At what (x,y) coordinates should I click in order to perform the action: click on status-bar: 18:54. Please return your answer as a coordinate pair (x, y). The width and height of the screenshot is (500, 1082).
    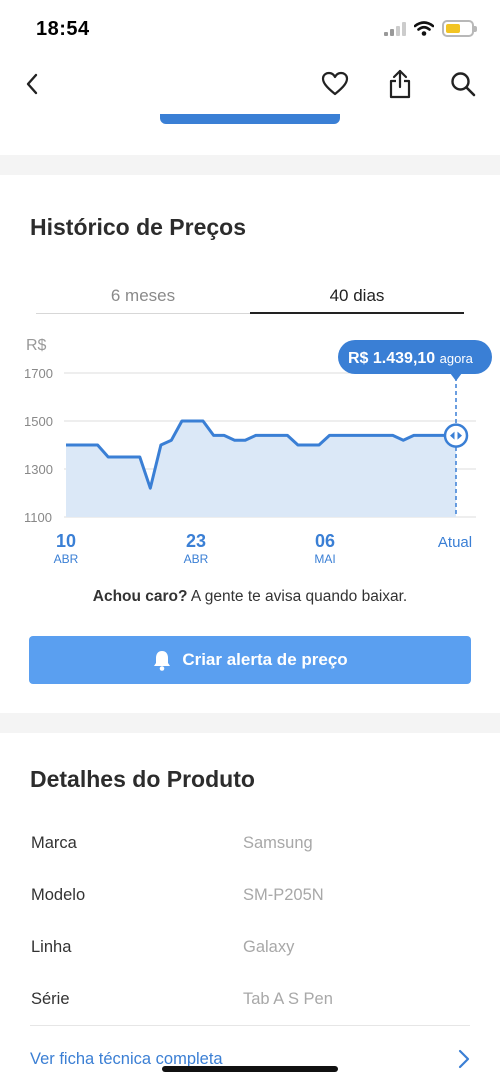
    Looking at the image, I should click on (250, 29).